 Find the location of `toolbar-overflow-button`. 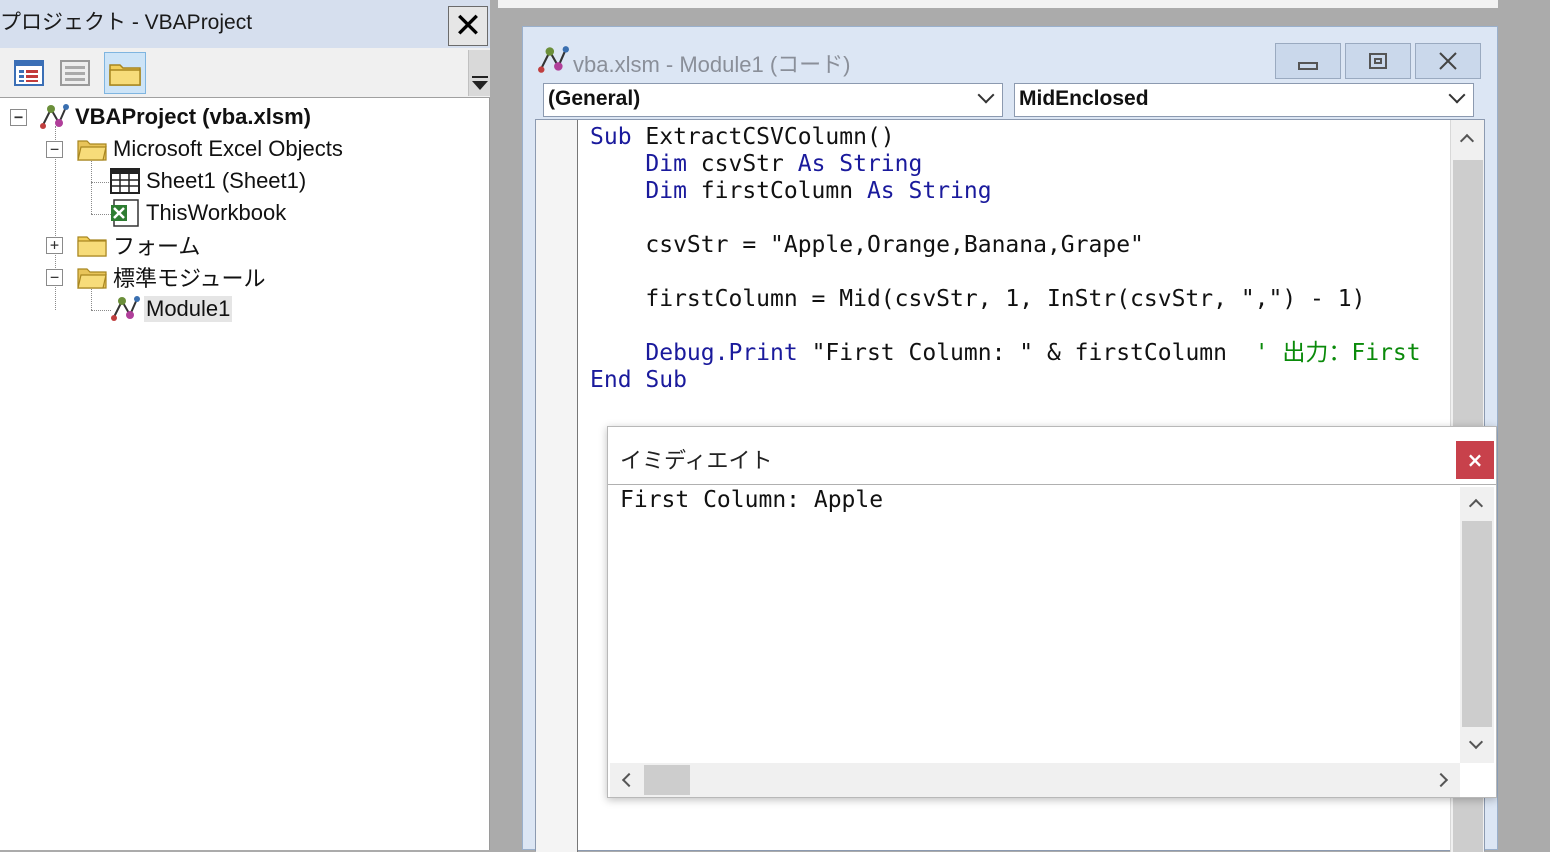

toolbar-overflow-button is located at coordinates (479, 73).